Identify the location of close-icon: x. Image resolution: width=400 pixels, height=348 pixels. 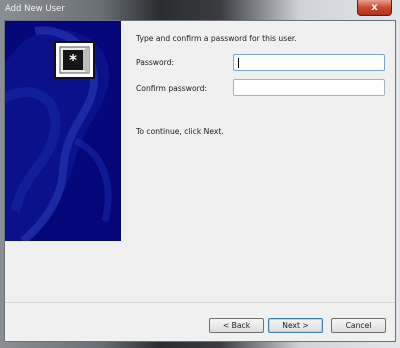
(374, 7).